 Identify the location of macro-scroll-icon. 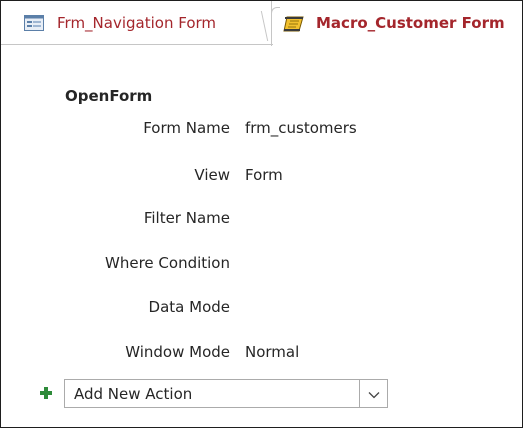
(293, 23).